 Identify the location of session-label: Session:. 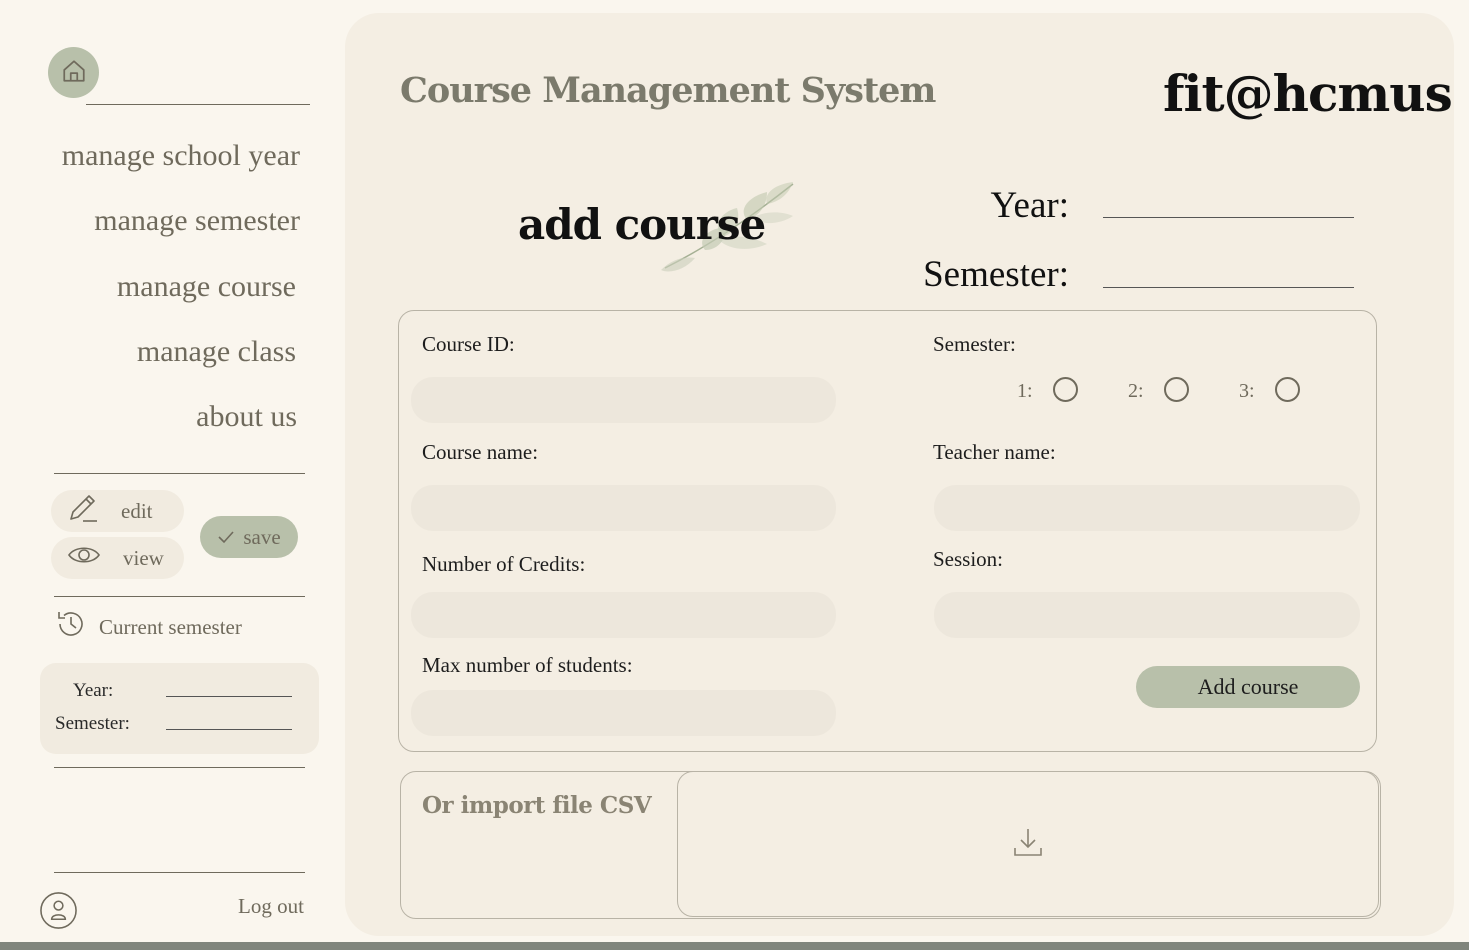
(968, 559).